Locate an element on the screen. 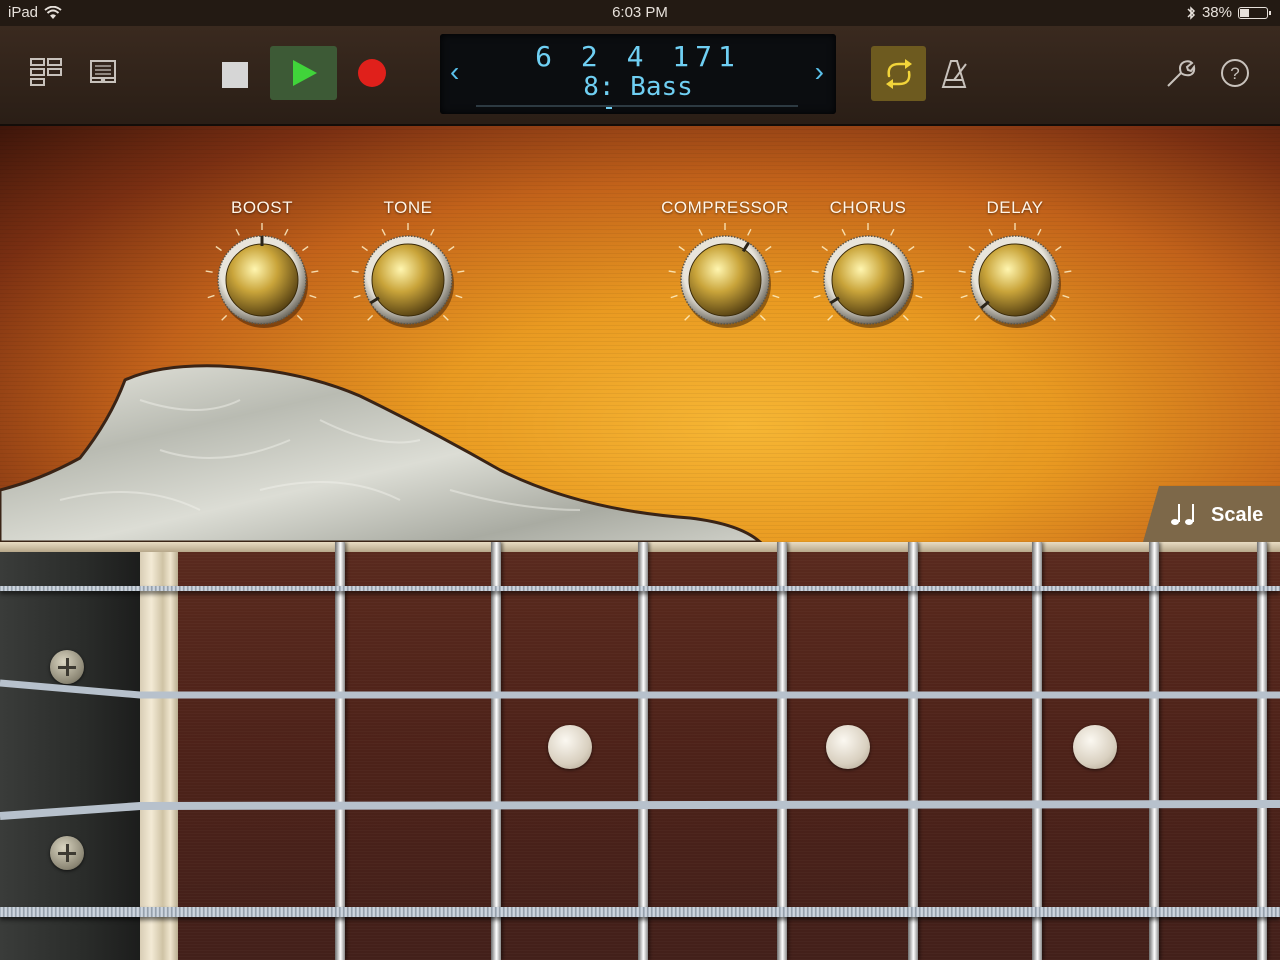  play-button is located at coordinates (303, 73).